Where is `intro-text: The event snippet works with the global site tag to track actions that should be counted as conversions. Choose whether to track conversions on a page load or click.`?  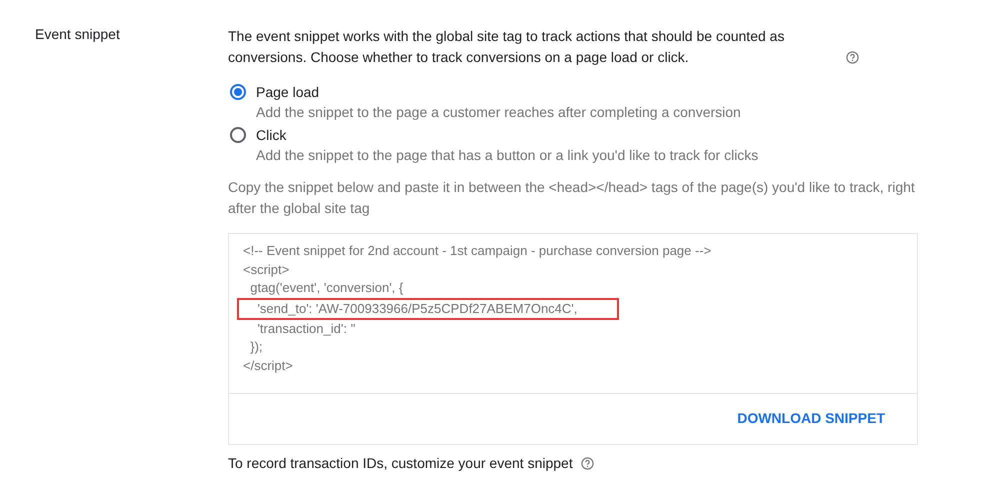 intro-text: The event snippet works with the global site tag to track actions that should be counted as conversions. Choose whether to track conversions on a page load or click. is located at coordinates (507, 47).